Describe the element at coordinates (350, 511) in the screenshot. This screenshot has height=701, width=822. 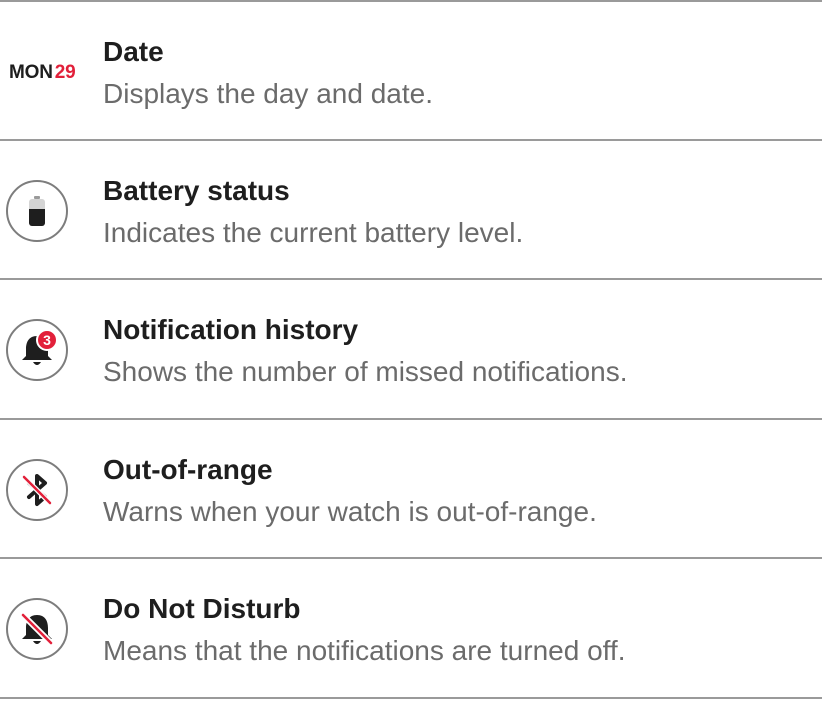
I see `item-description: Warns when your watch is out-of-range.` at that location.